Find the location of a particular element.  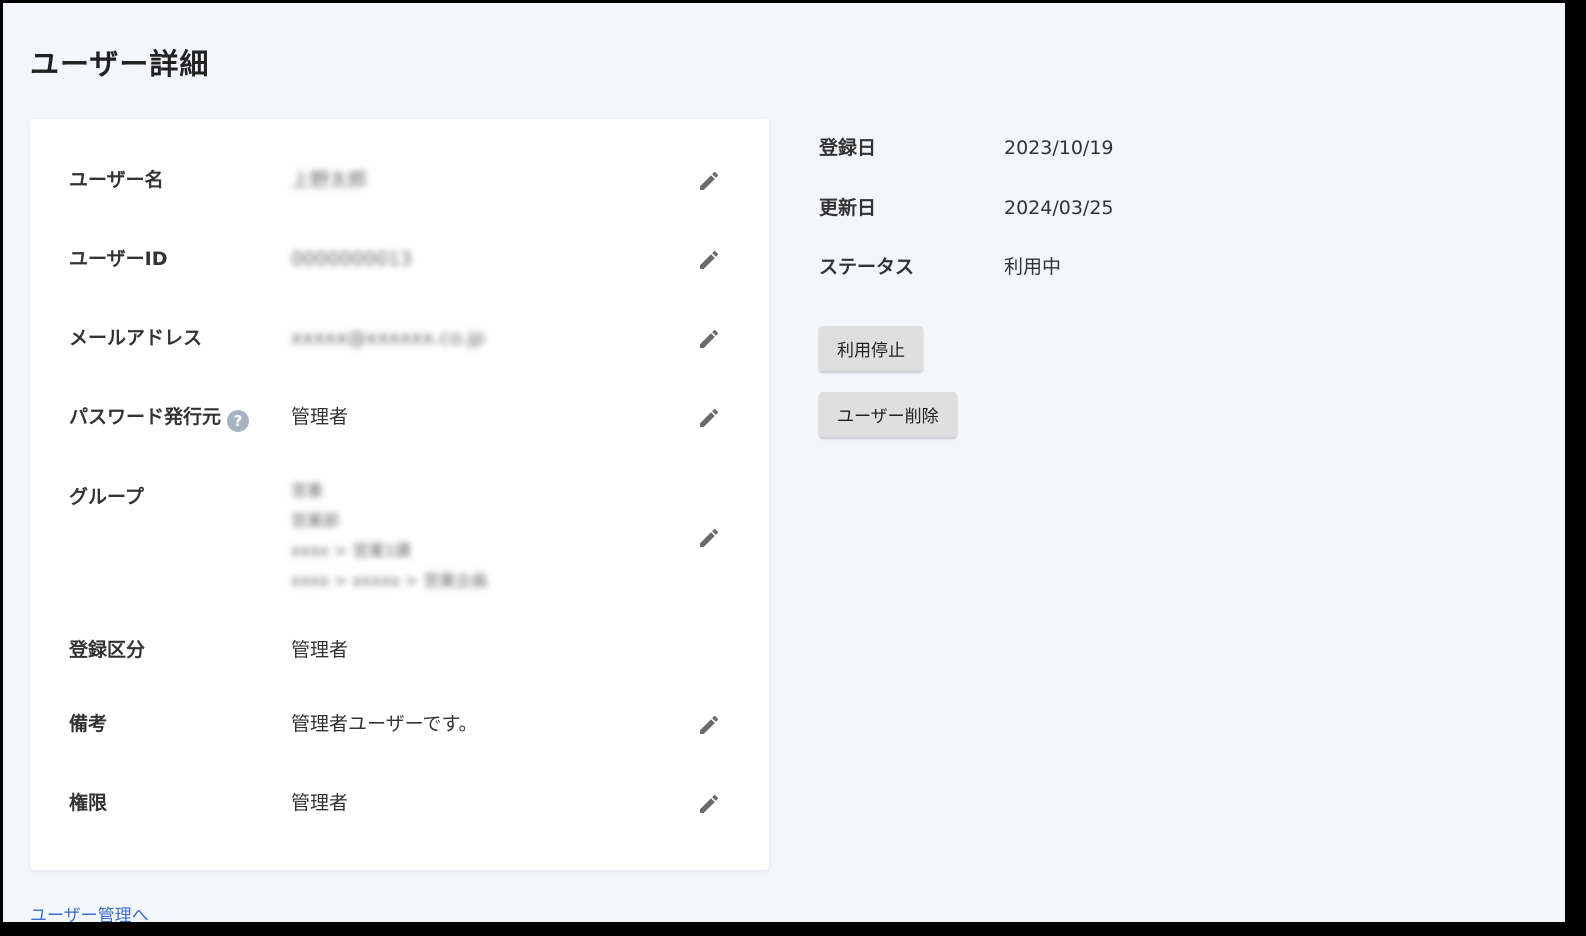

email-label: メールアドレス is located at coordinates (136, 338).